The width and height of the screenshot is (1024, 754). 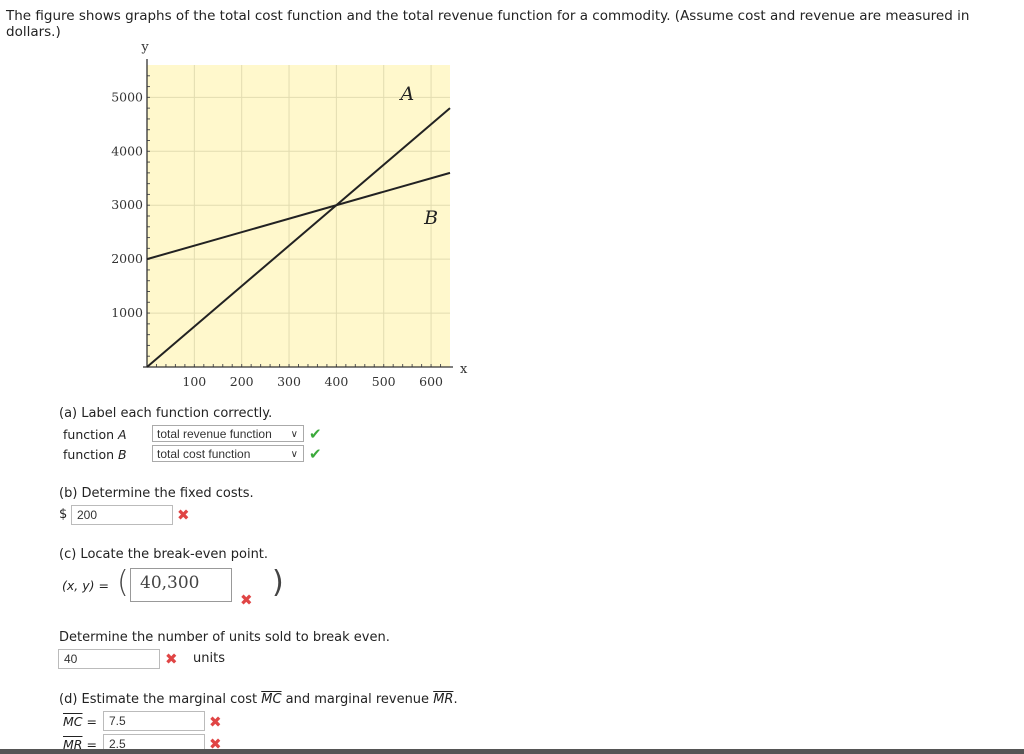 What do you see at coordinates (464, 369) in the screenshot?
I see `x-axis-label: x` at bounding box center [464, 369].